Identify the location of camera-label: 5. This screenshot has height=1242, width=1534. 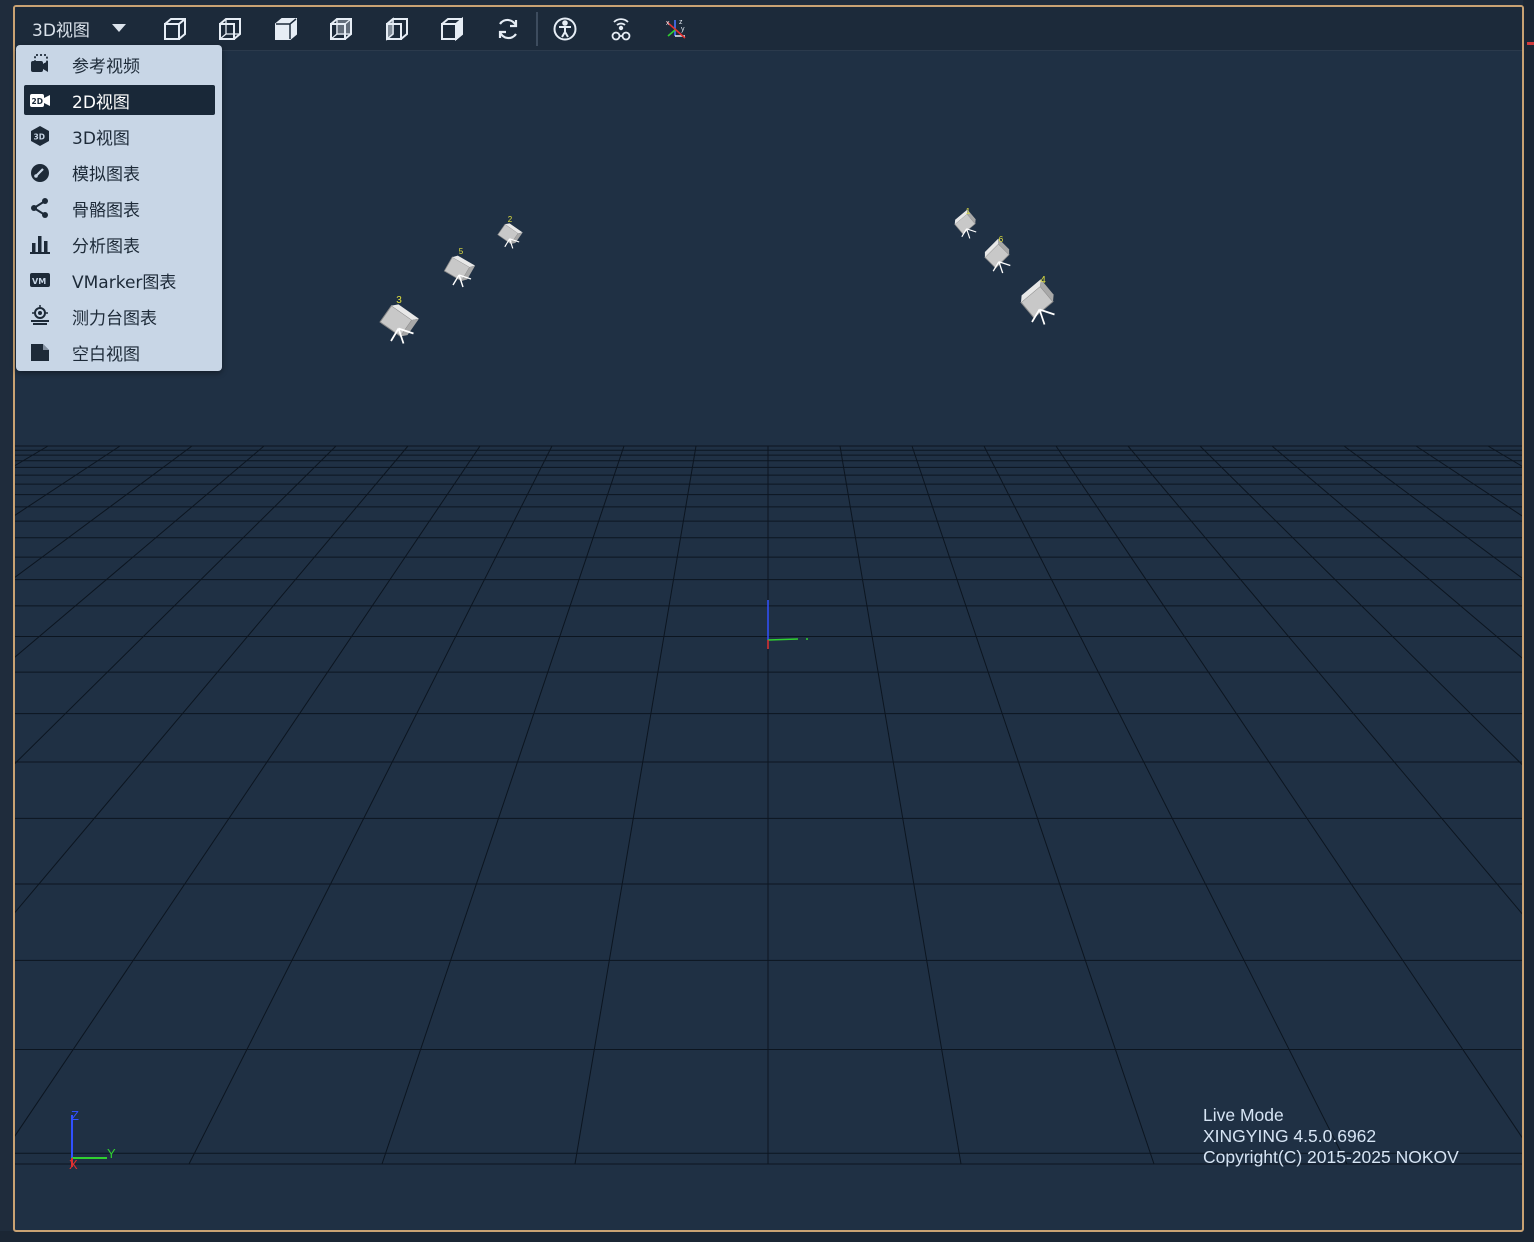
(461, 251).